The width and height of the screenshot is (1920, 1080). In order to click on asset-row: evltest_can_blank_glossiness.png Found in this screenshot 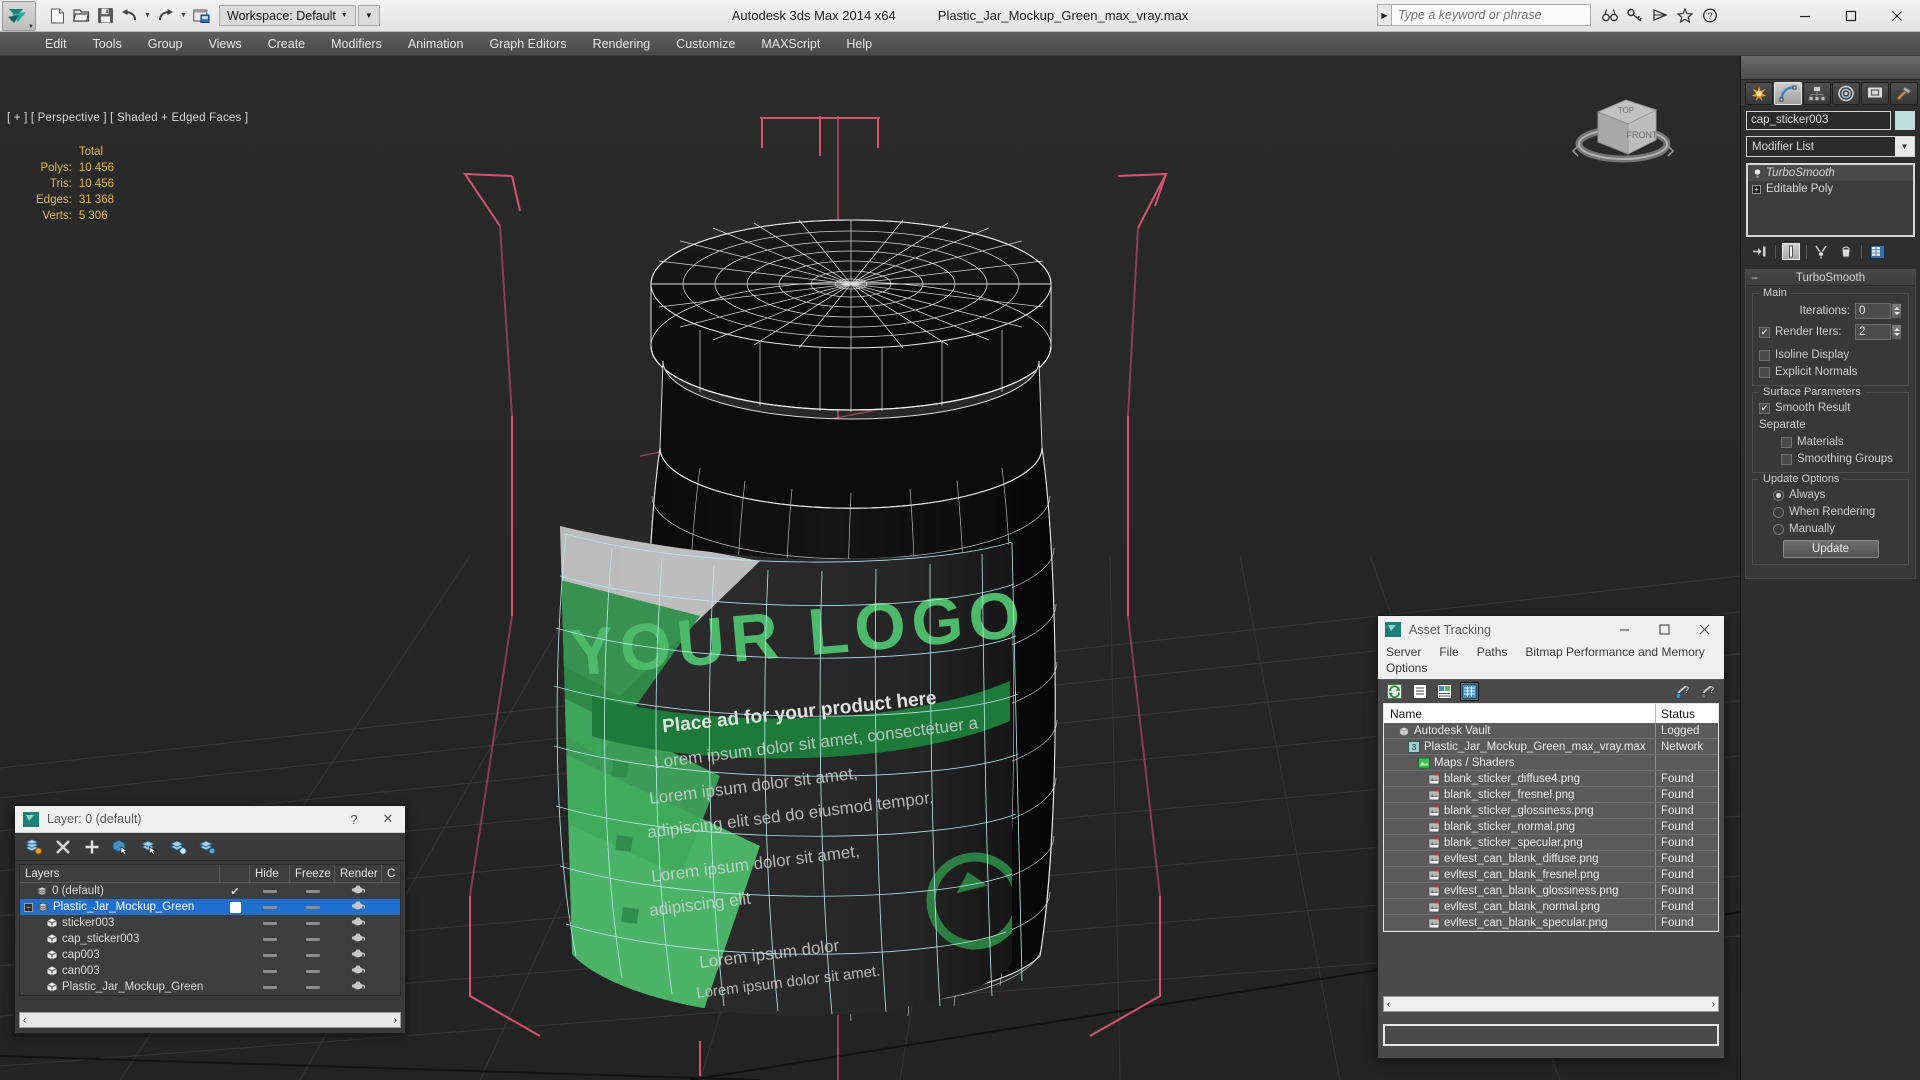, I will do `click(1551, 891)`.